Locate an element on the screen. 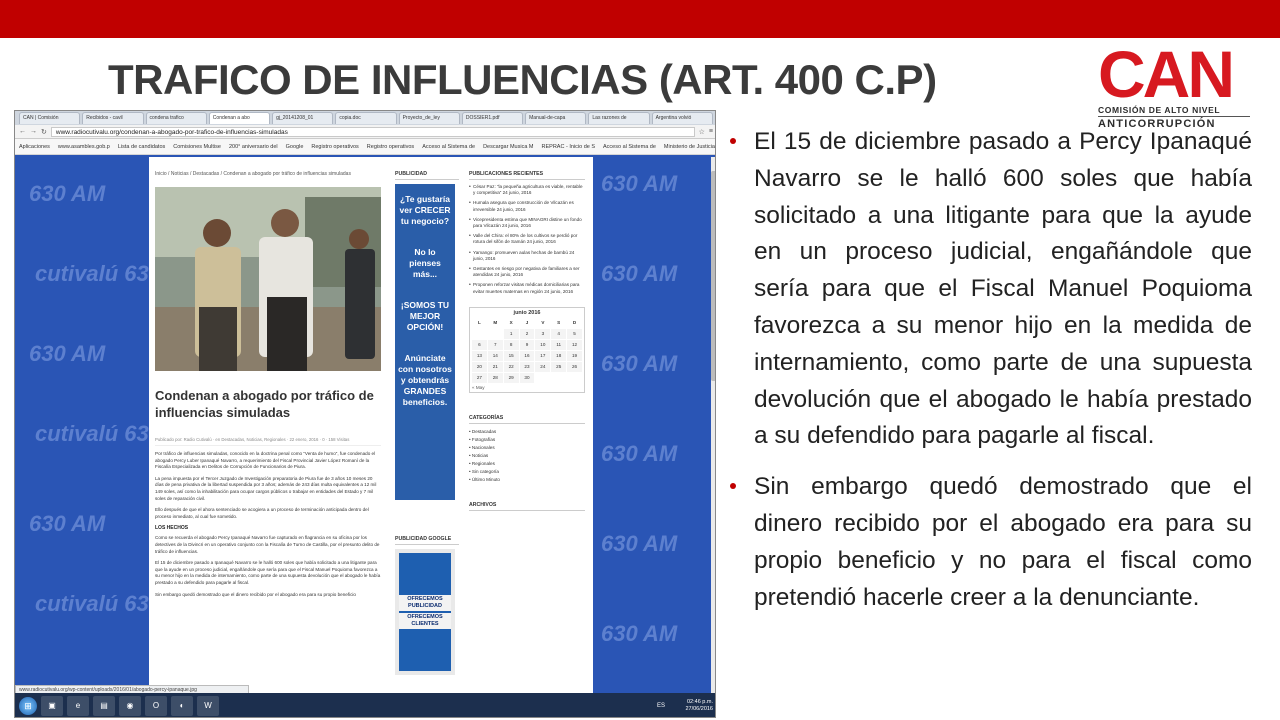 The width and height of the screenshot is (1280, 720). calendar-day: 16 is located at coordinates (527, 355).